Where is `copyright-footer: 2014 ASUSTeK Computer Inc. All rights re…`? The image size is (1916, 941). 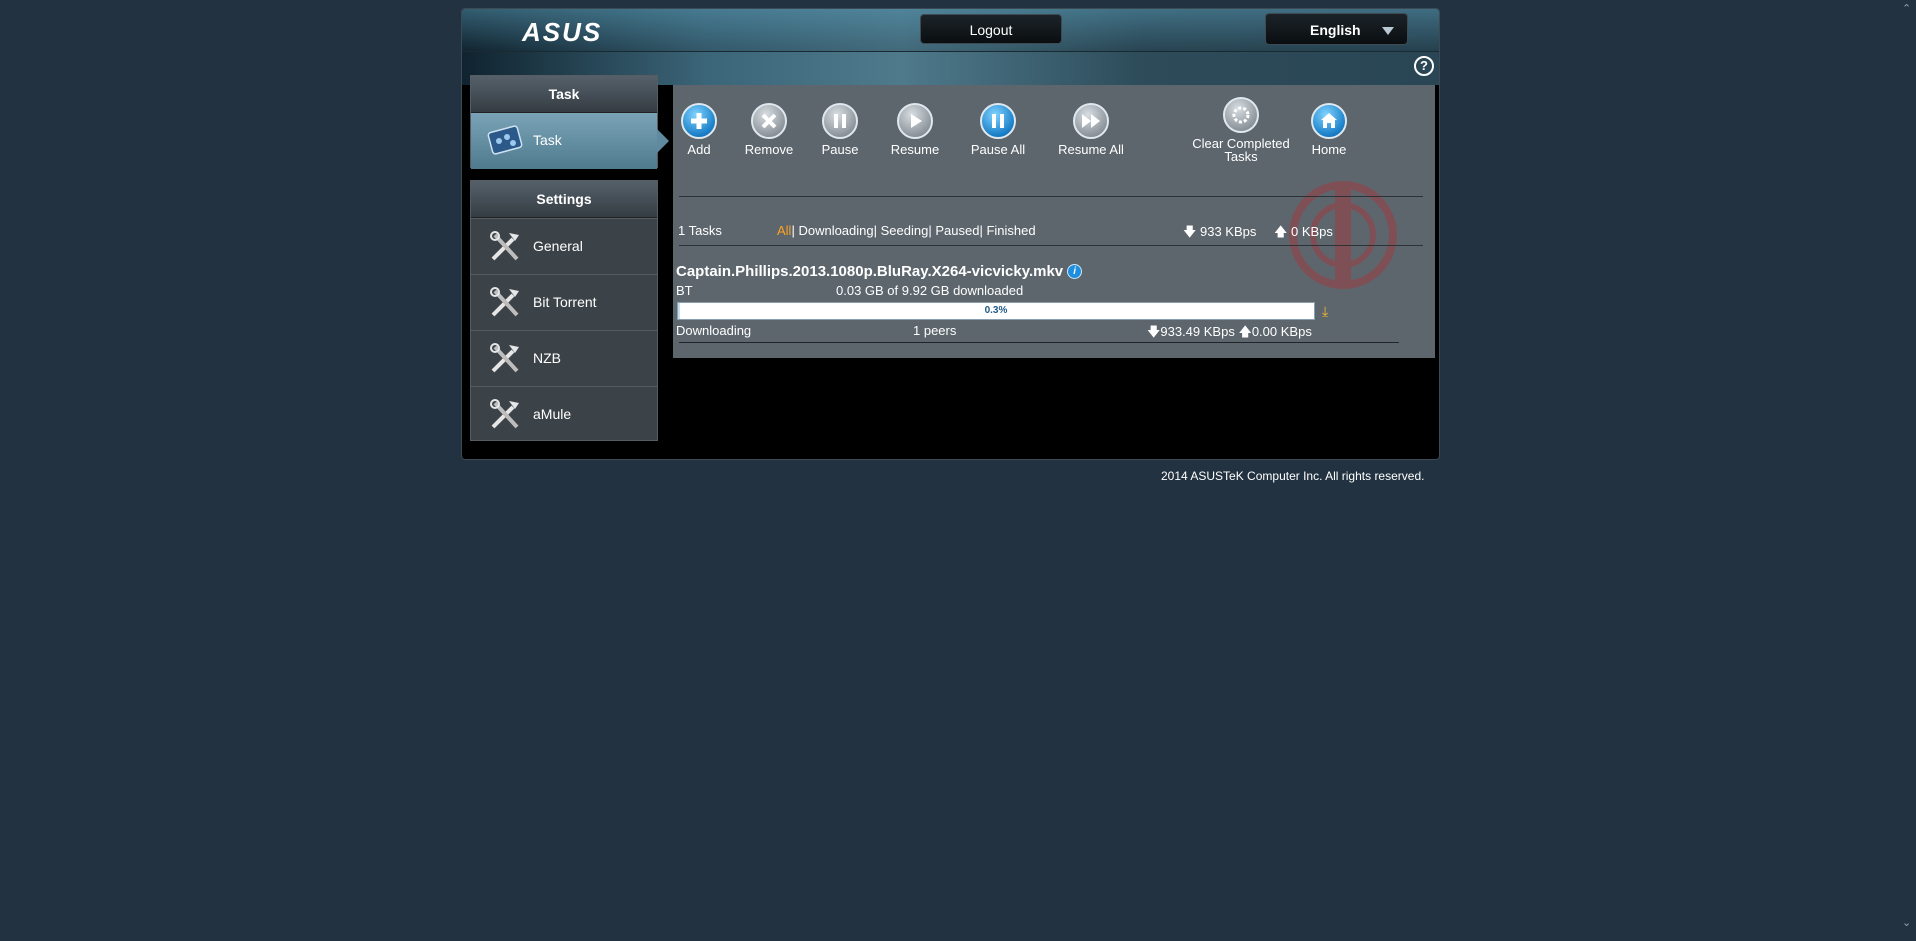
copyright-footer: 2014 ASUSTeK Computer Inc. All rights re… is located at coordinates (1293, 476).